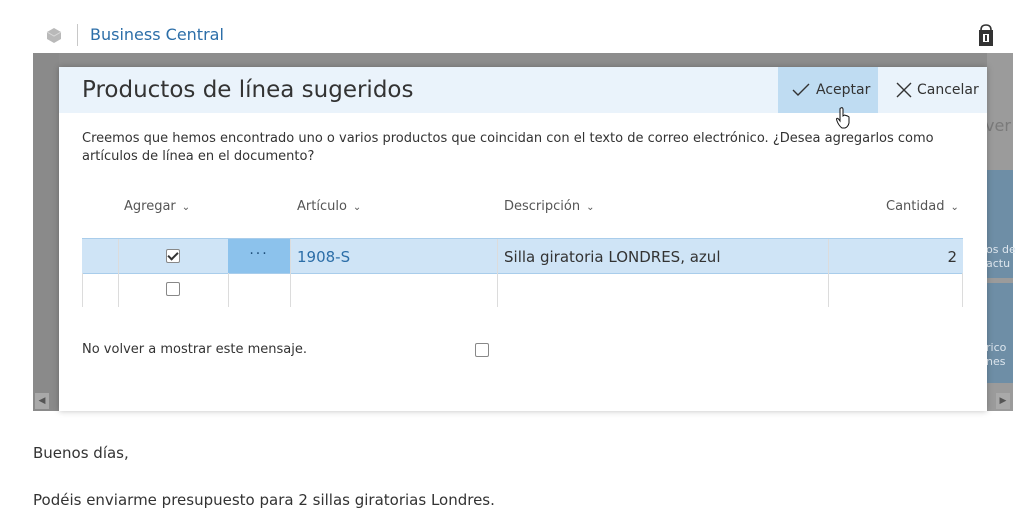 The width and height of the screenshot is (1024, 527). What do you see at coordinates (482, 350) in the screenshot?
I see `dont-show-again-checkbox` at bounding box center [482, 350].